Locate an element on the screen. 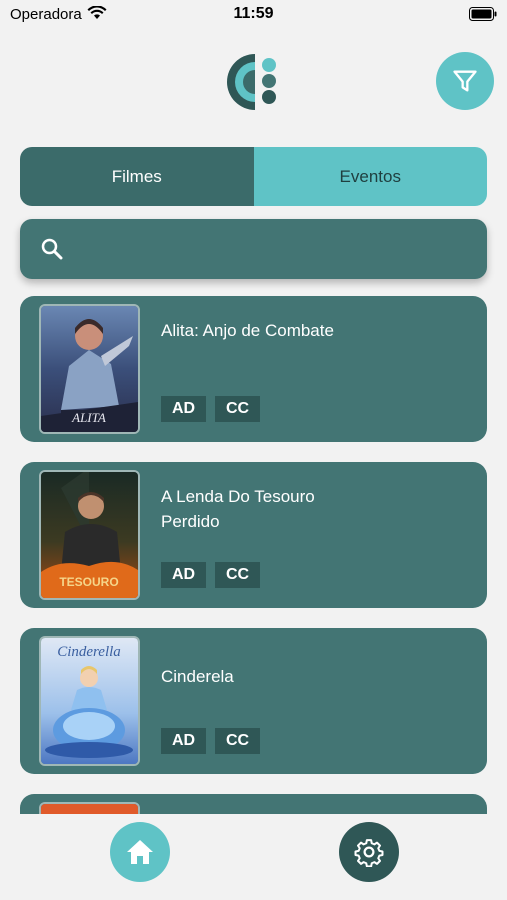  settings-button is located at coordinates (369, 852).